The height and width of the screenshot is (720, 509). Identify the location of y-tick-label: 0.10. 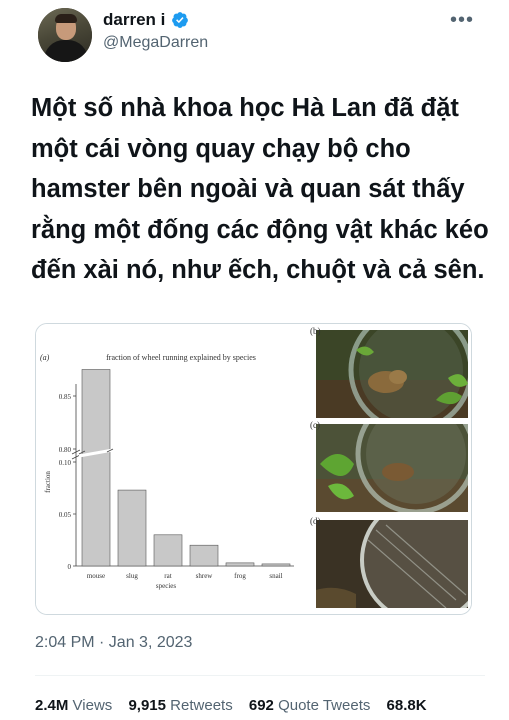
(65, 463).